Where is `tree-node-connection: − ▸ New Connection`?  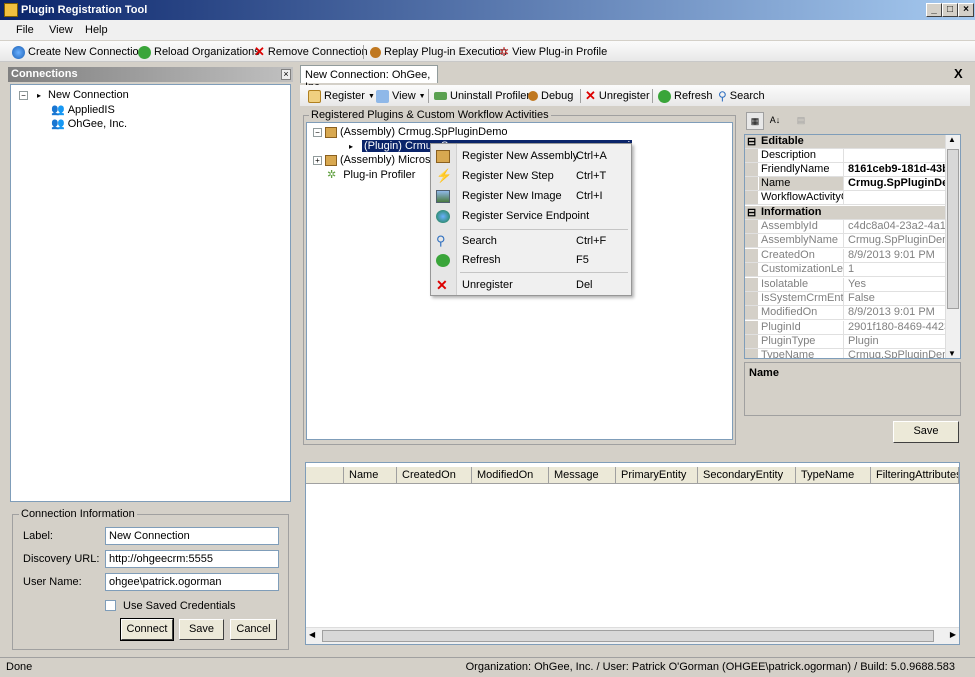
tree-node-connection: − ▸ New Connection is located at coordinates (74, 95).